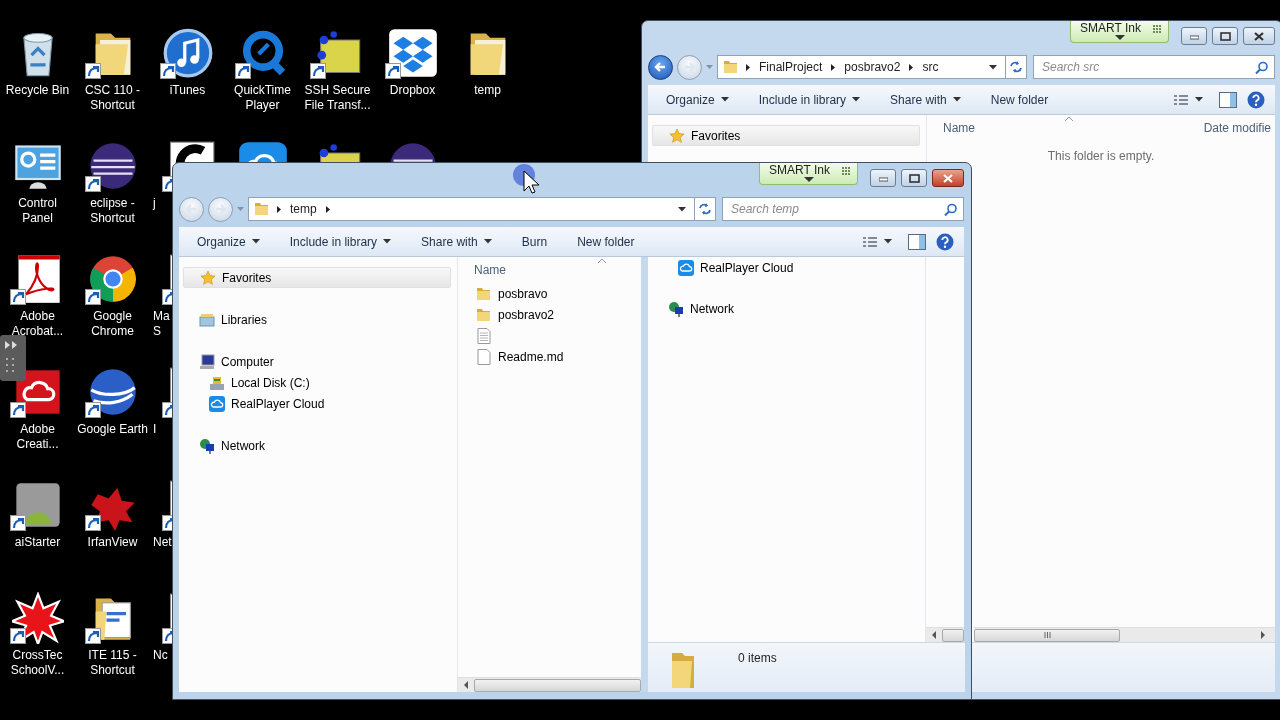 The image size is (1280, 720). Describe the element at coordinates (37, 542) in the screenshot. I see `desktop-icon-label: aiStarter` at that location.